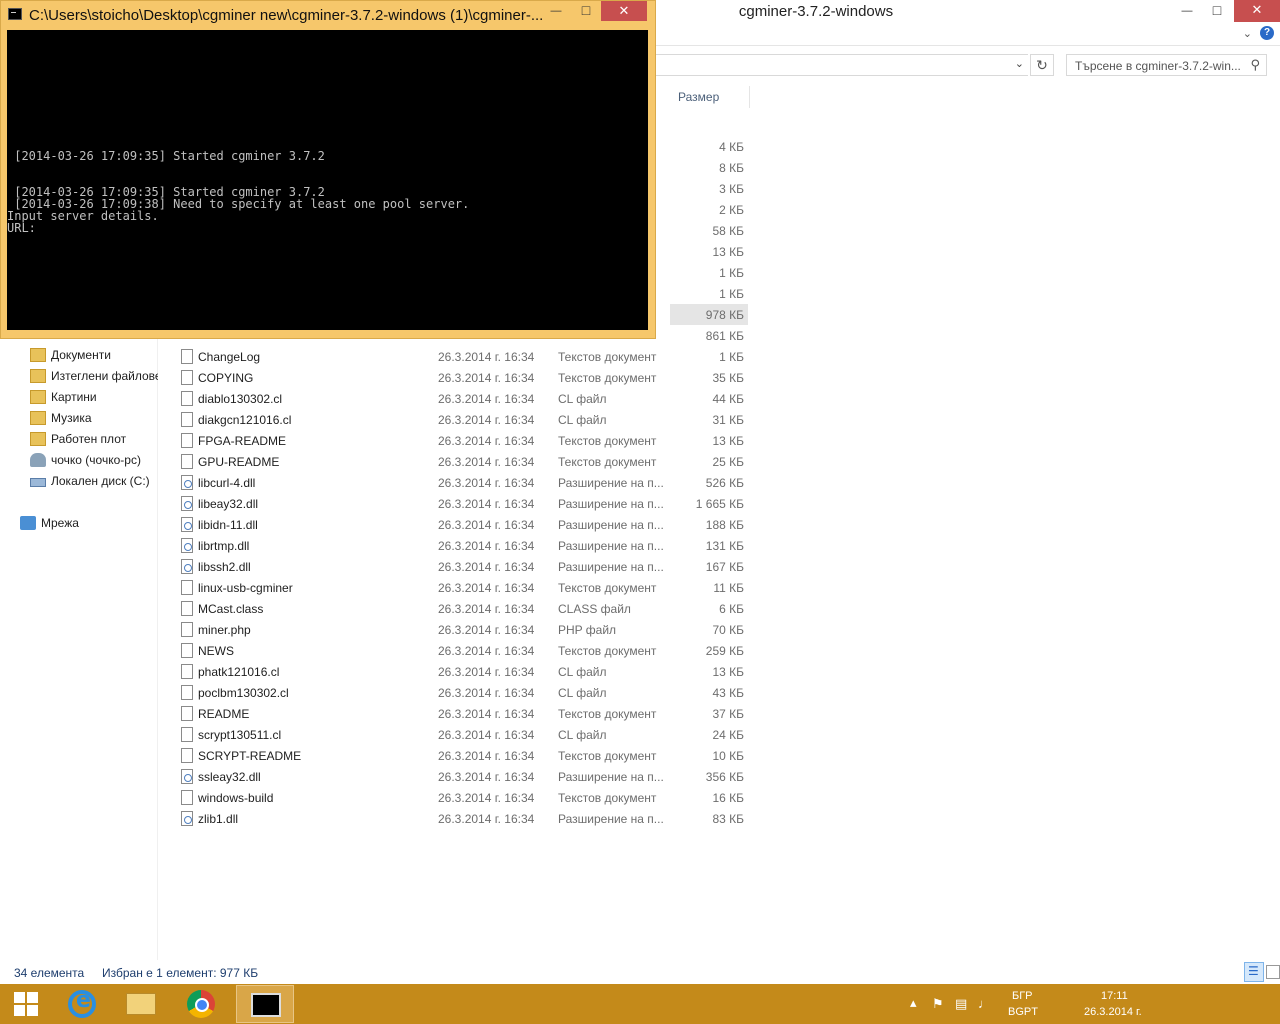 The image size is (1280, 1024). What do you see at coordinates (224, 567) in the screenshot?
I see `file-name: libssh2.dll` at bounding box center [224, 567].